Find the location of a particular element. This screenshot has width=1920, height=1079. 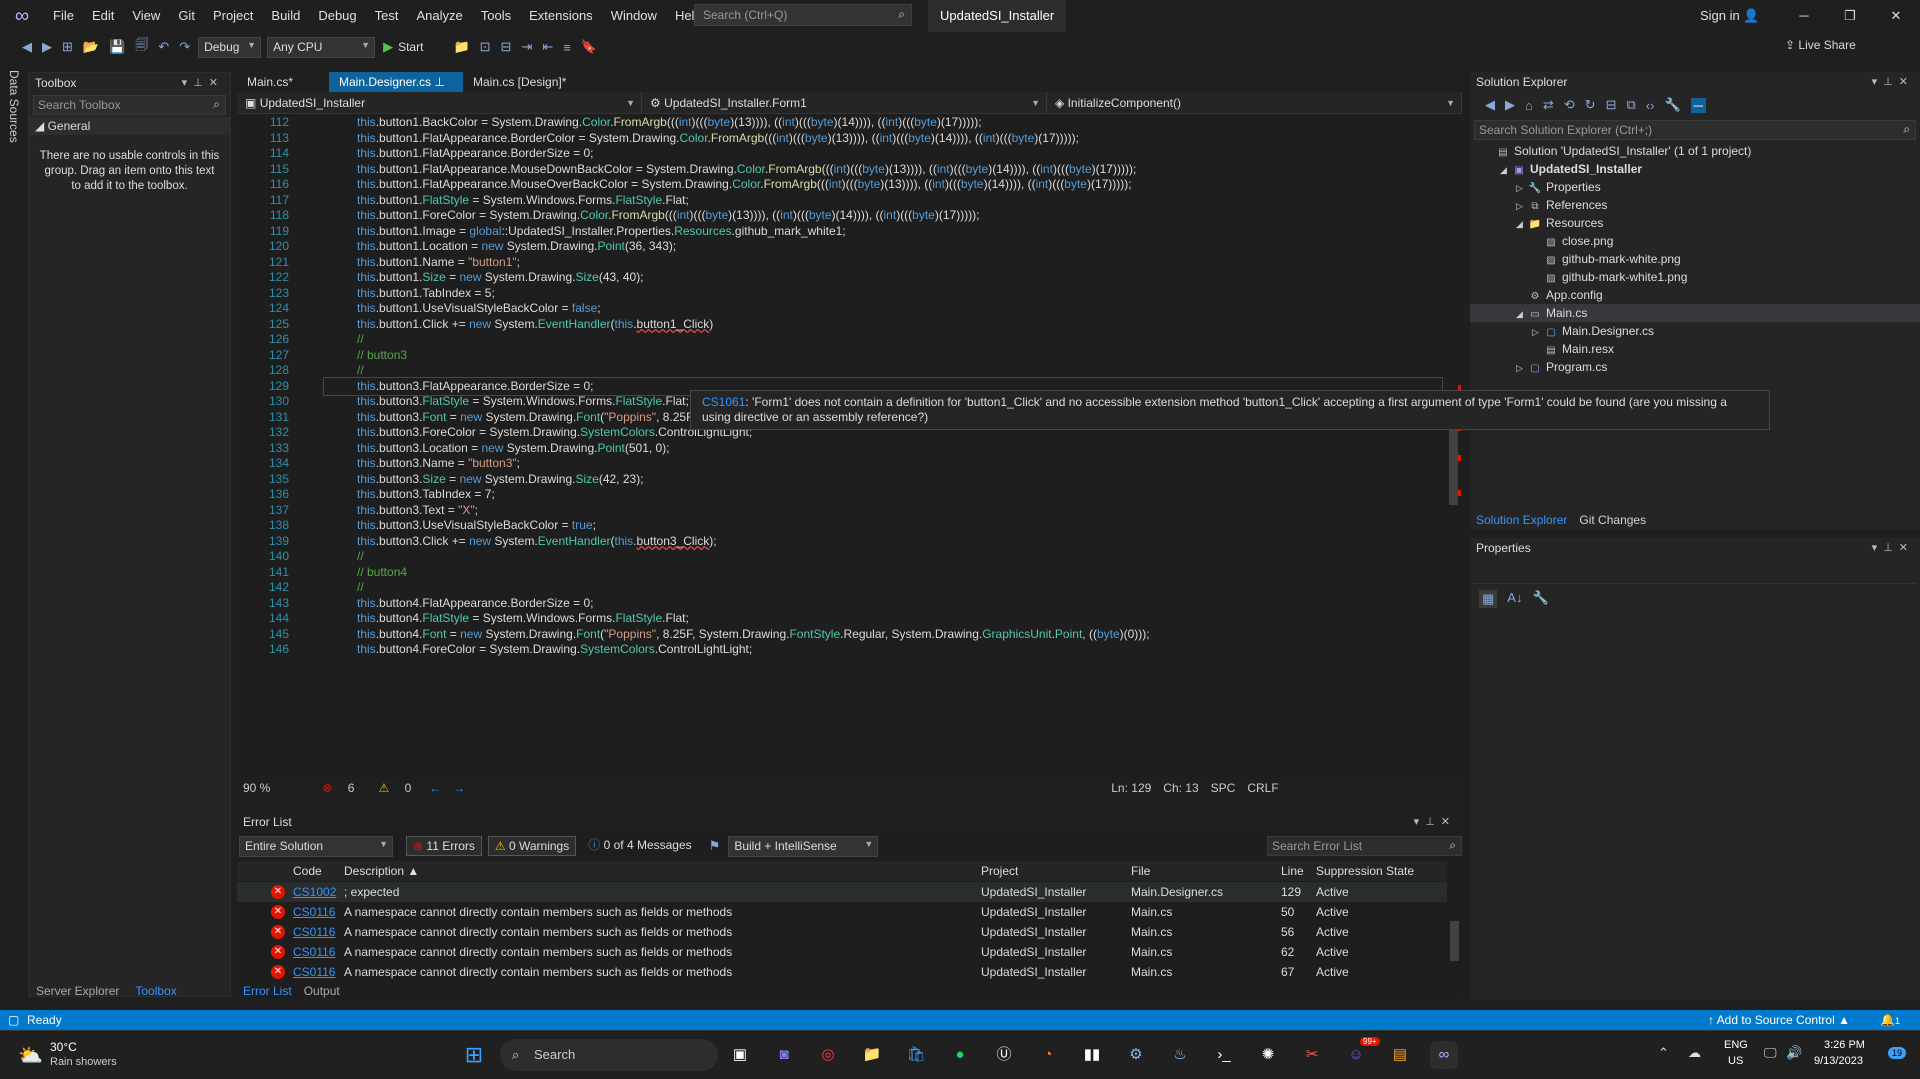

expander-icon: ◢ is located at coordinates (1522, 314).